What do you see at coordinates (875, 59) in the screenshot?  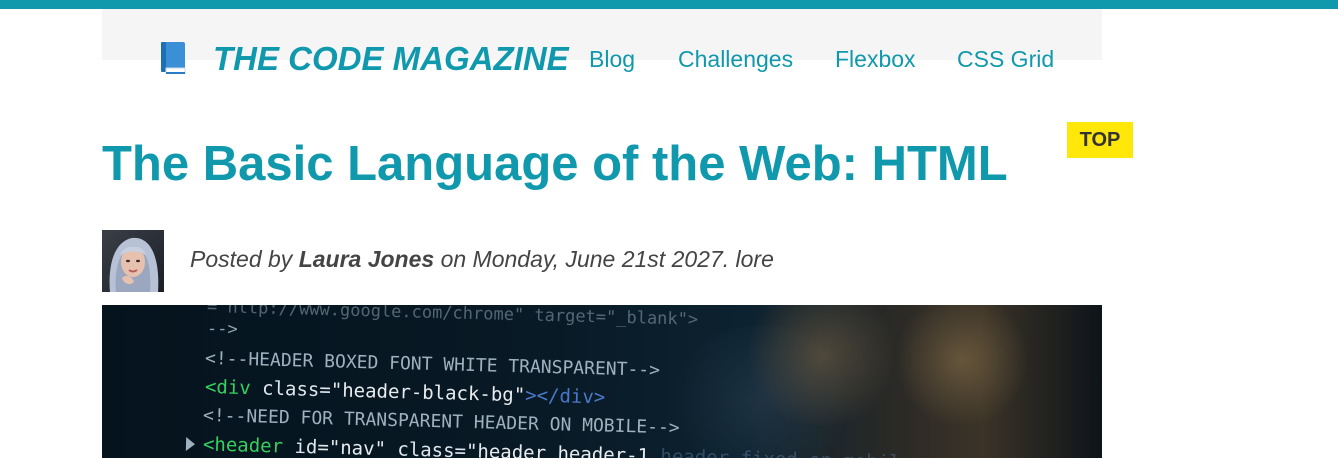 I see `nav-link-flexbox: Flexbox` at bounding box center [875, 59].